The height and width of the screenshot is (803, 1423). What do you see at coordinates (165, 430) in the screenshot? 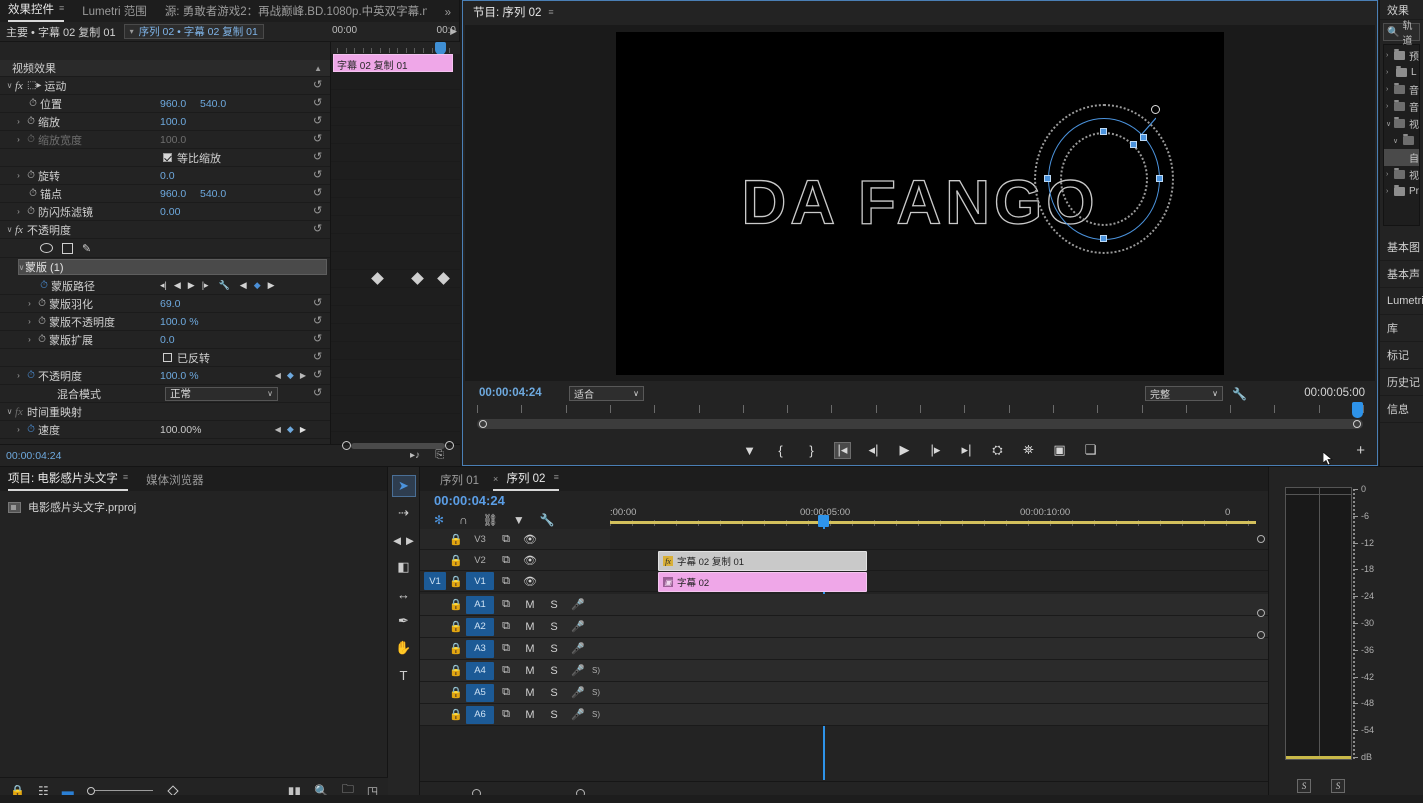
I see `param-speed: › ⏱ 速度 100.00% ◀ ◆ ▶` at bounding box center [165, 430].